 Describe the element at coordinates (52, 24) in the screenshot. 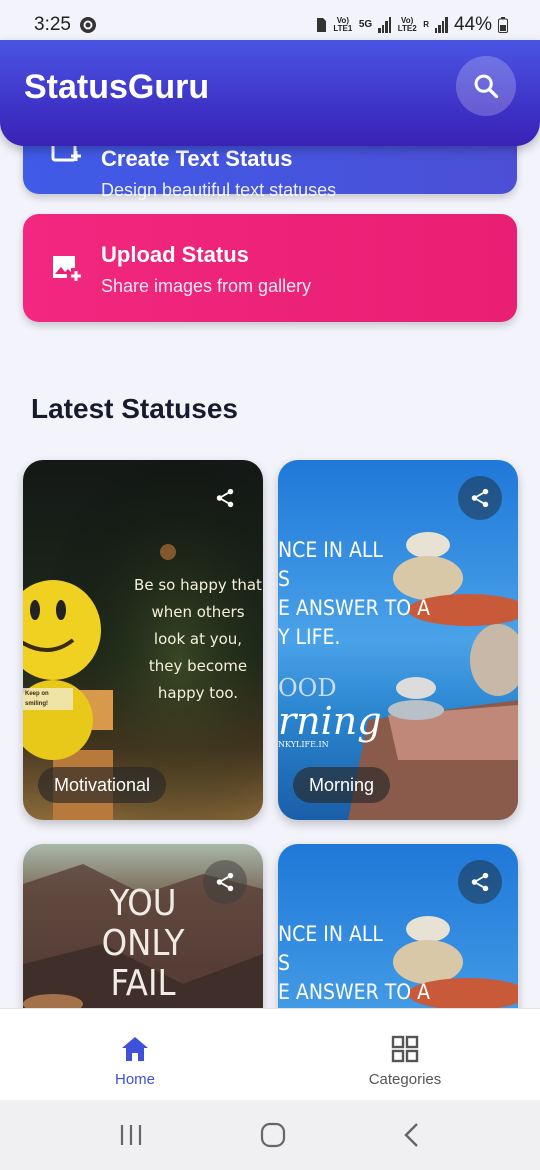

I see `clock: 3:25` at that location.